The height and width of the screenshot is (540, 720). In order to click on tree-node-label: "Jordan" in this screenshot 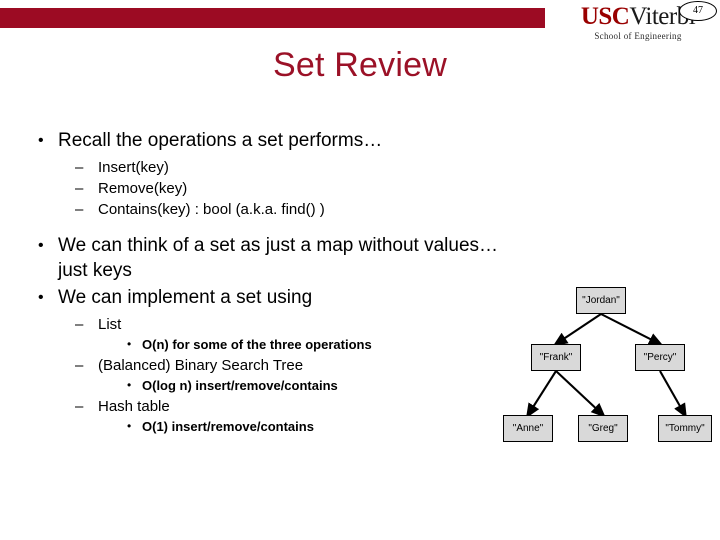, I will do `click(601, 300)`.